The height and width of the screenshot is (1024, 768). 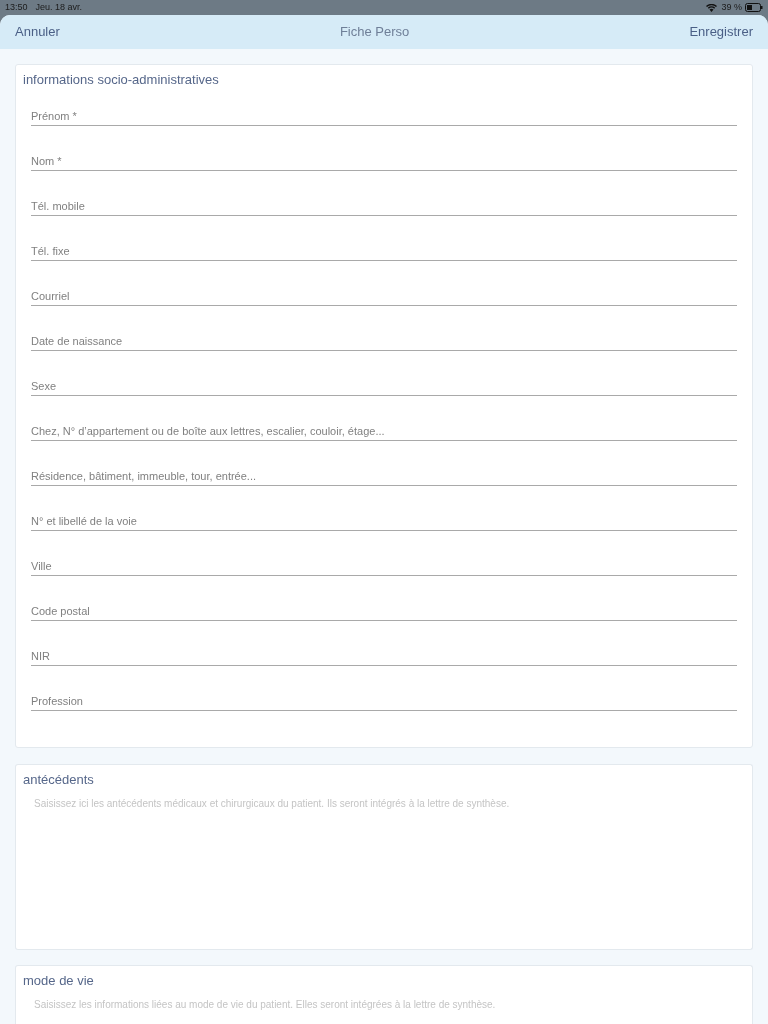 What do you see at coordinates (384, 206) in the screenshot?
I see `text-field: Tél. mobile` at bounding box center [384, 206].